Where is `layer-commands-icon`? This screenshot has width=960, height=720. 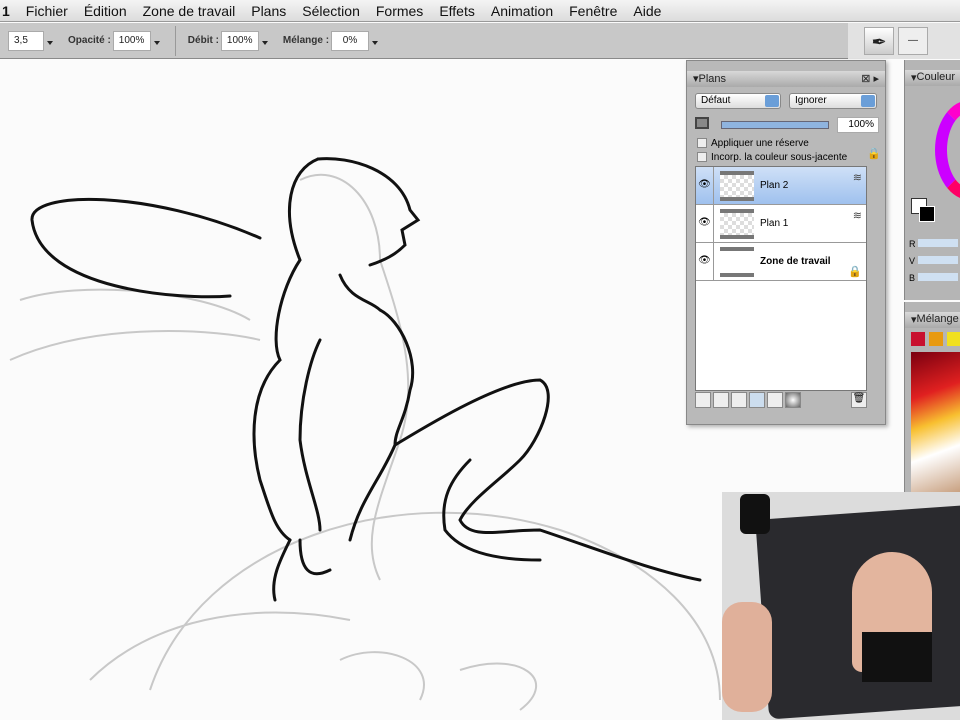 layer-commands-icon is located at coordinates (703, 400).